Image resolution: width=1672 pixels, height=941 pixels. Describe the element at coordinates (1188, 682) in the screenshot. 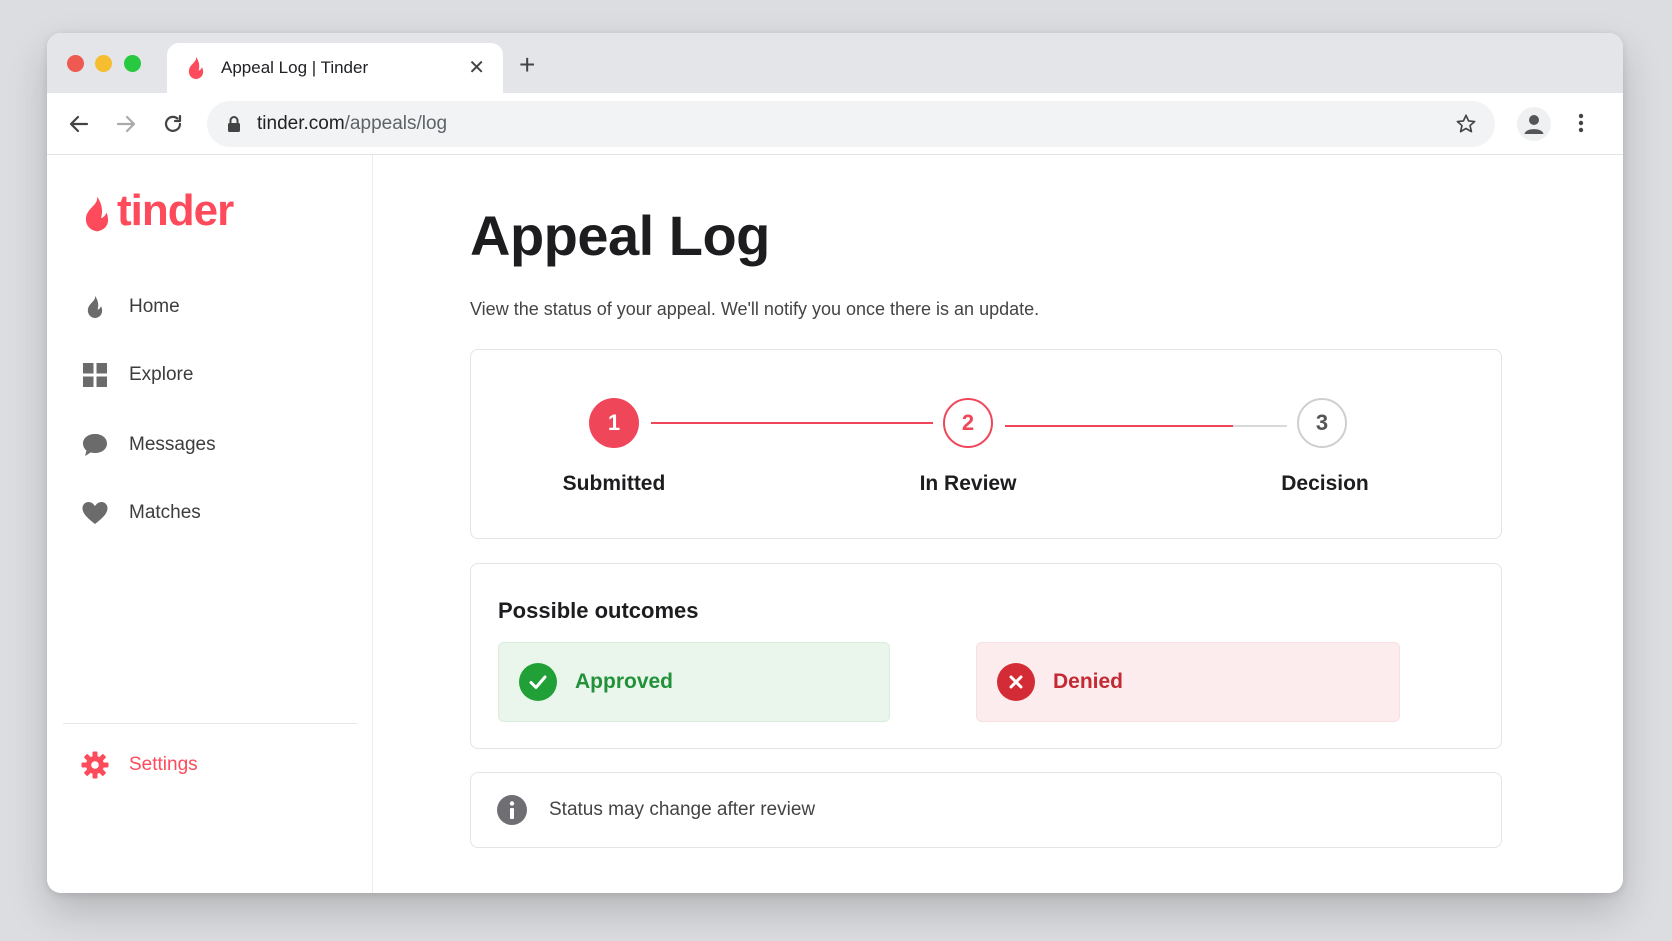

I see `outcome-denied: Denied` at that location.